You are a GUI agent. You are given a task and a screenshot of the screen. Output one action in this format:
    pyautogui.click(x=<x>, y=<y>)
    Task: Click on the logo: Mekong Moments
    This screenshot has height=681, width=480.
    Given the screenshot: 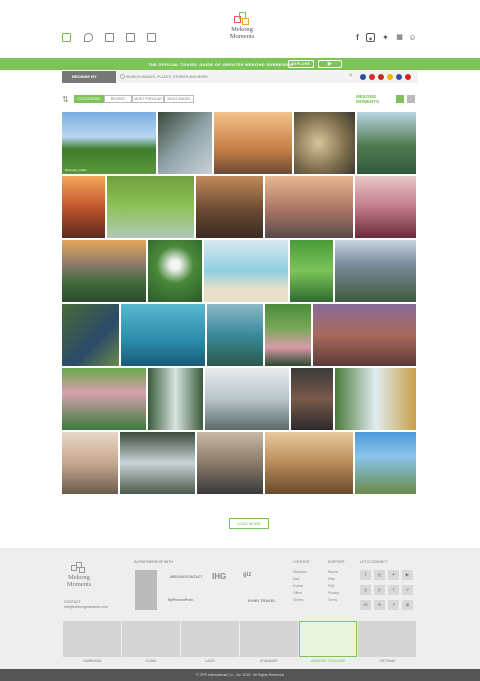 What is the action you would take?
    pyautogui.click(x=242, y=30)
    